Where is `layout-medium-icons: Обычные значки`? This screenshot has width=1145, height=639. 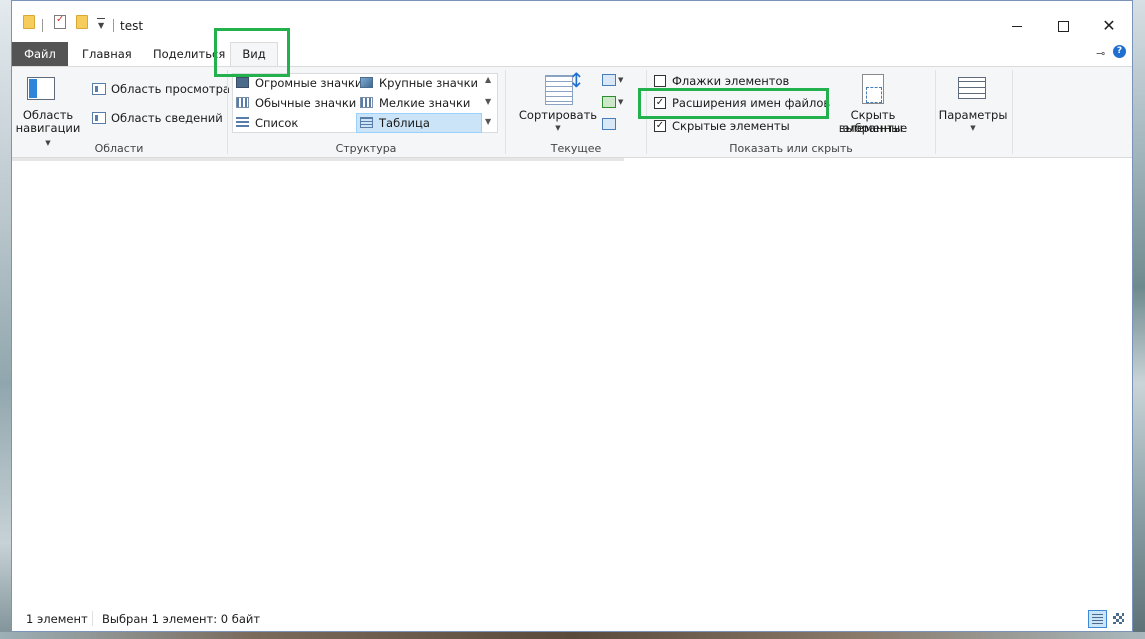 layout-medium-icons: Обычные значки is located at coordinates (295, 103).